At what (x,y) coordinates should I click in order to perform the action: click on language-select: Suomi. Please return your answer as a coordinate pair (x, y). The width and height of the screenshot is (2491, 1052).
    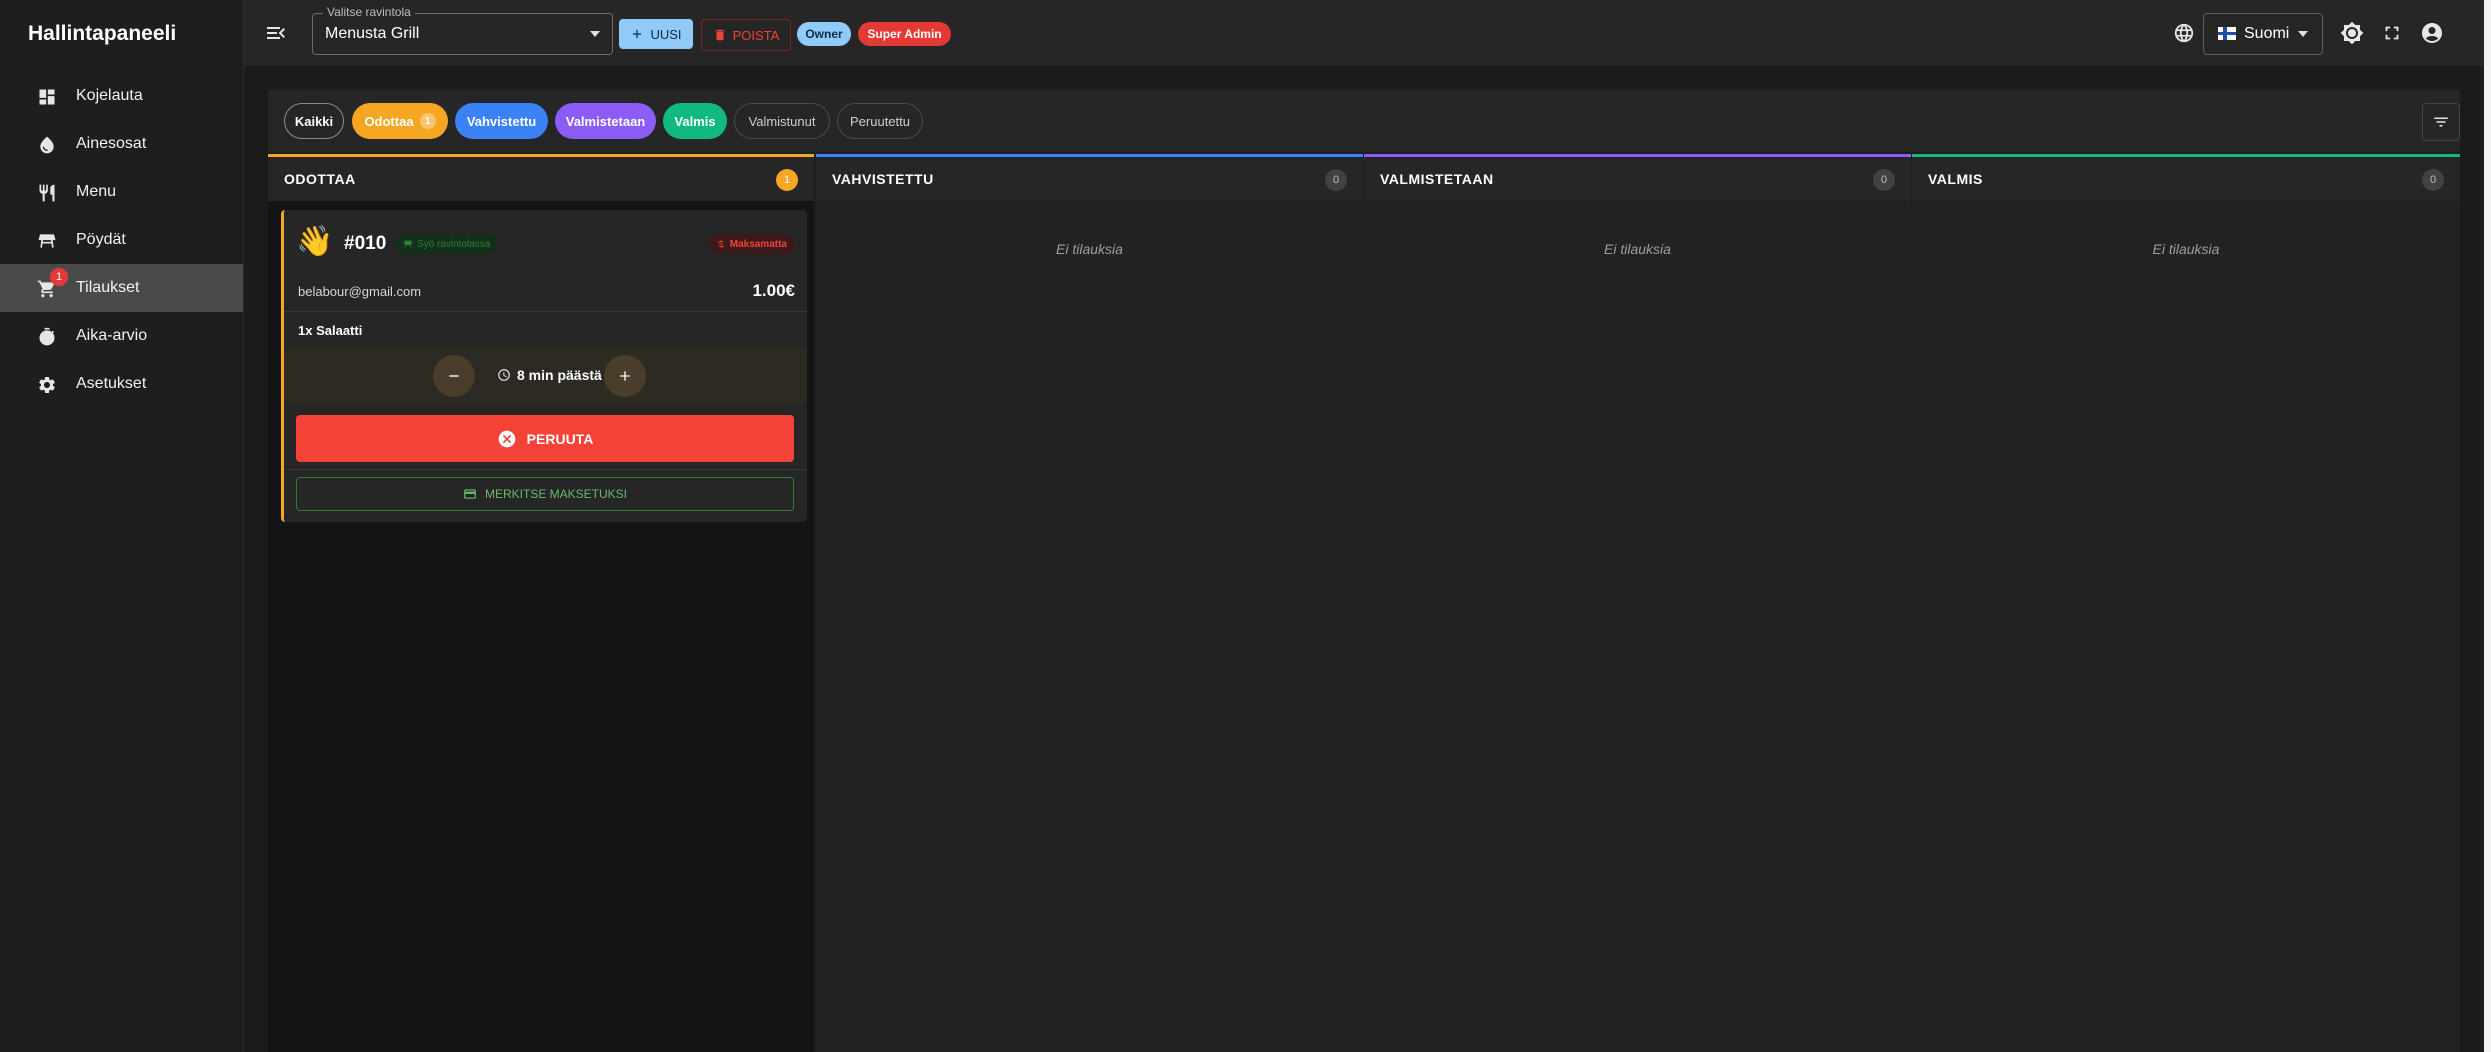
    Looking at the image, I should click on (2263, 34).